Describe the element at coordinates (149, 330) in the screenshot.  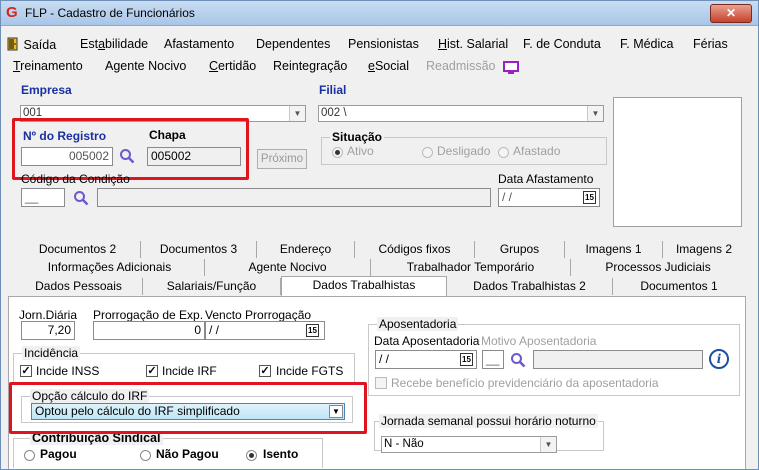
I see `prorrogacao-input: 0` at that location.